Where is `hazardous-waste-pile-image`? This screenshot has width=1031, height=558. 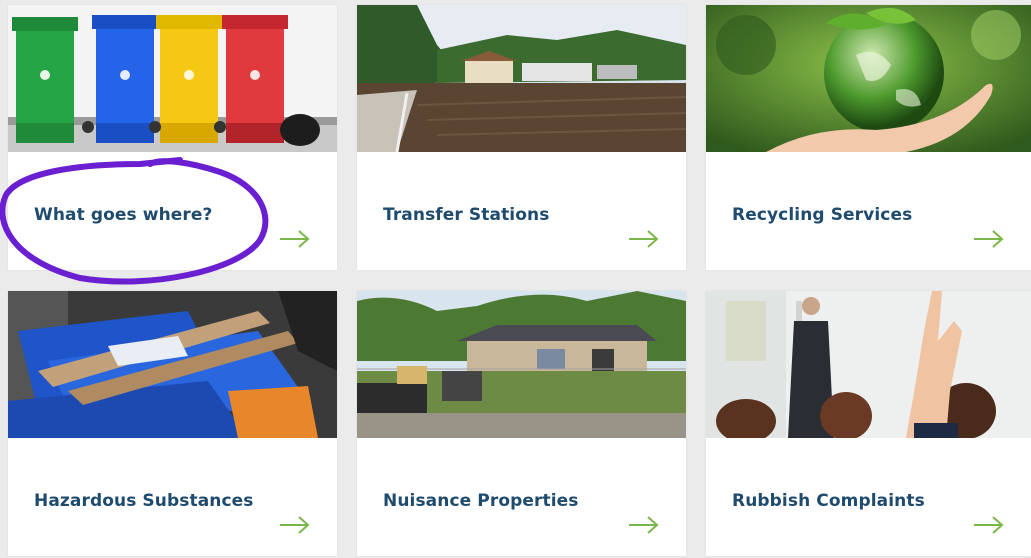
hazardous-waste-pile-image is located at coordinates (172, 364).